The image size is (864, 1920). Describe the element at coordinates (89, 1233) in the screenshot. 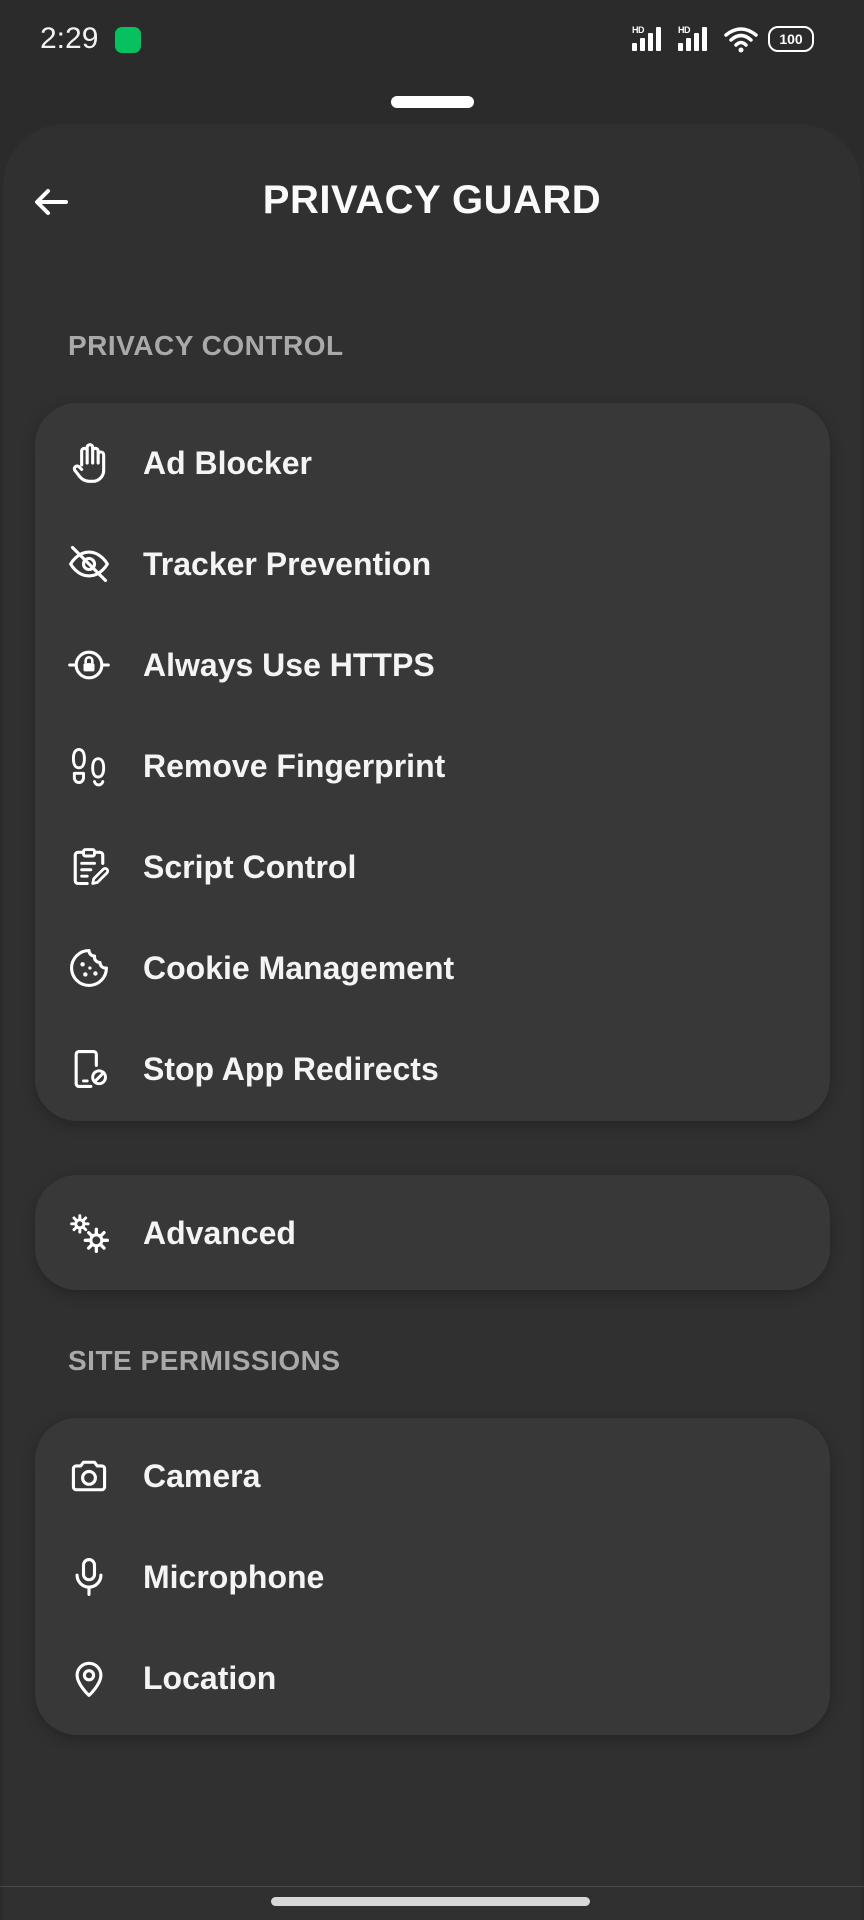

I see `gears-icon` at that location.